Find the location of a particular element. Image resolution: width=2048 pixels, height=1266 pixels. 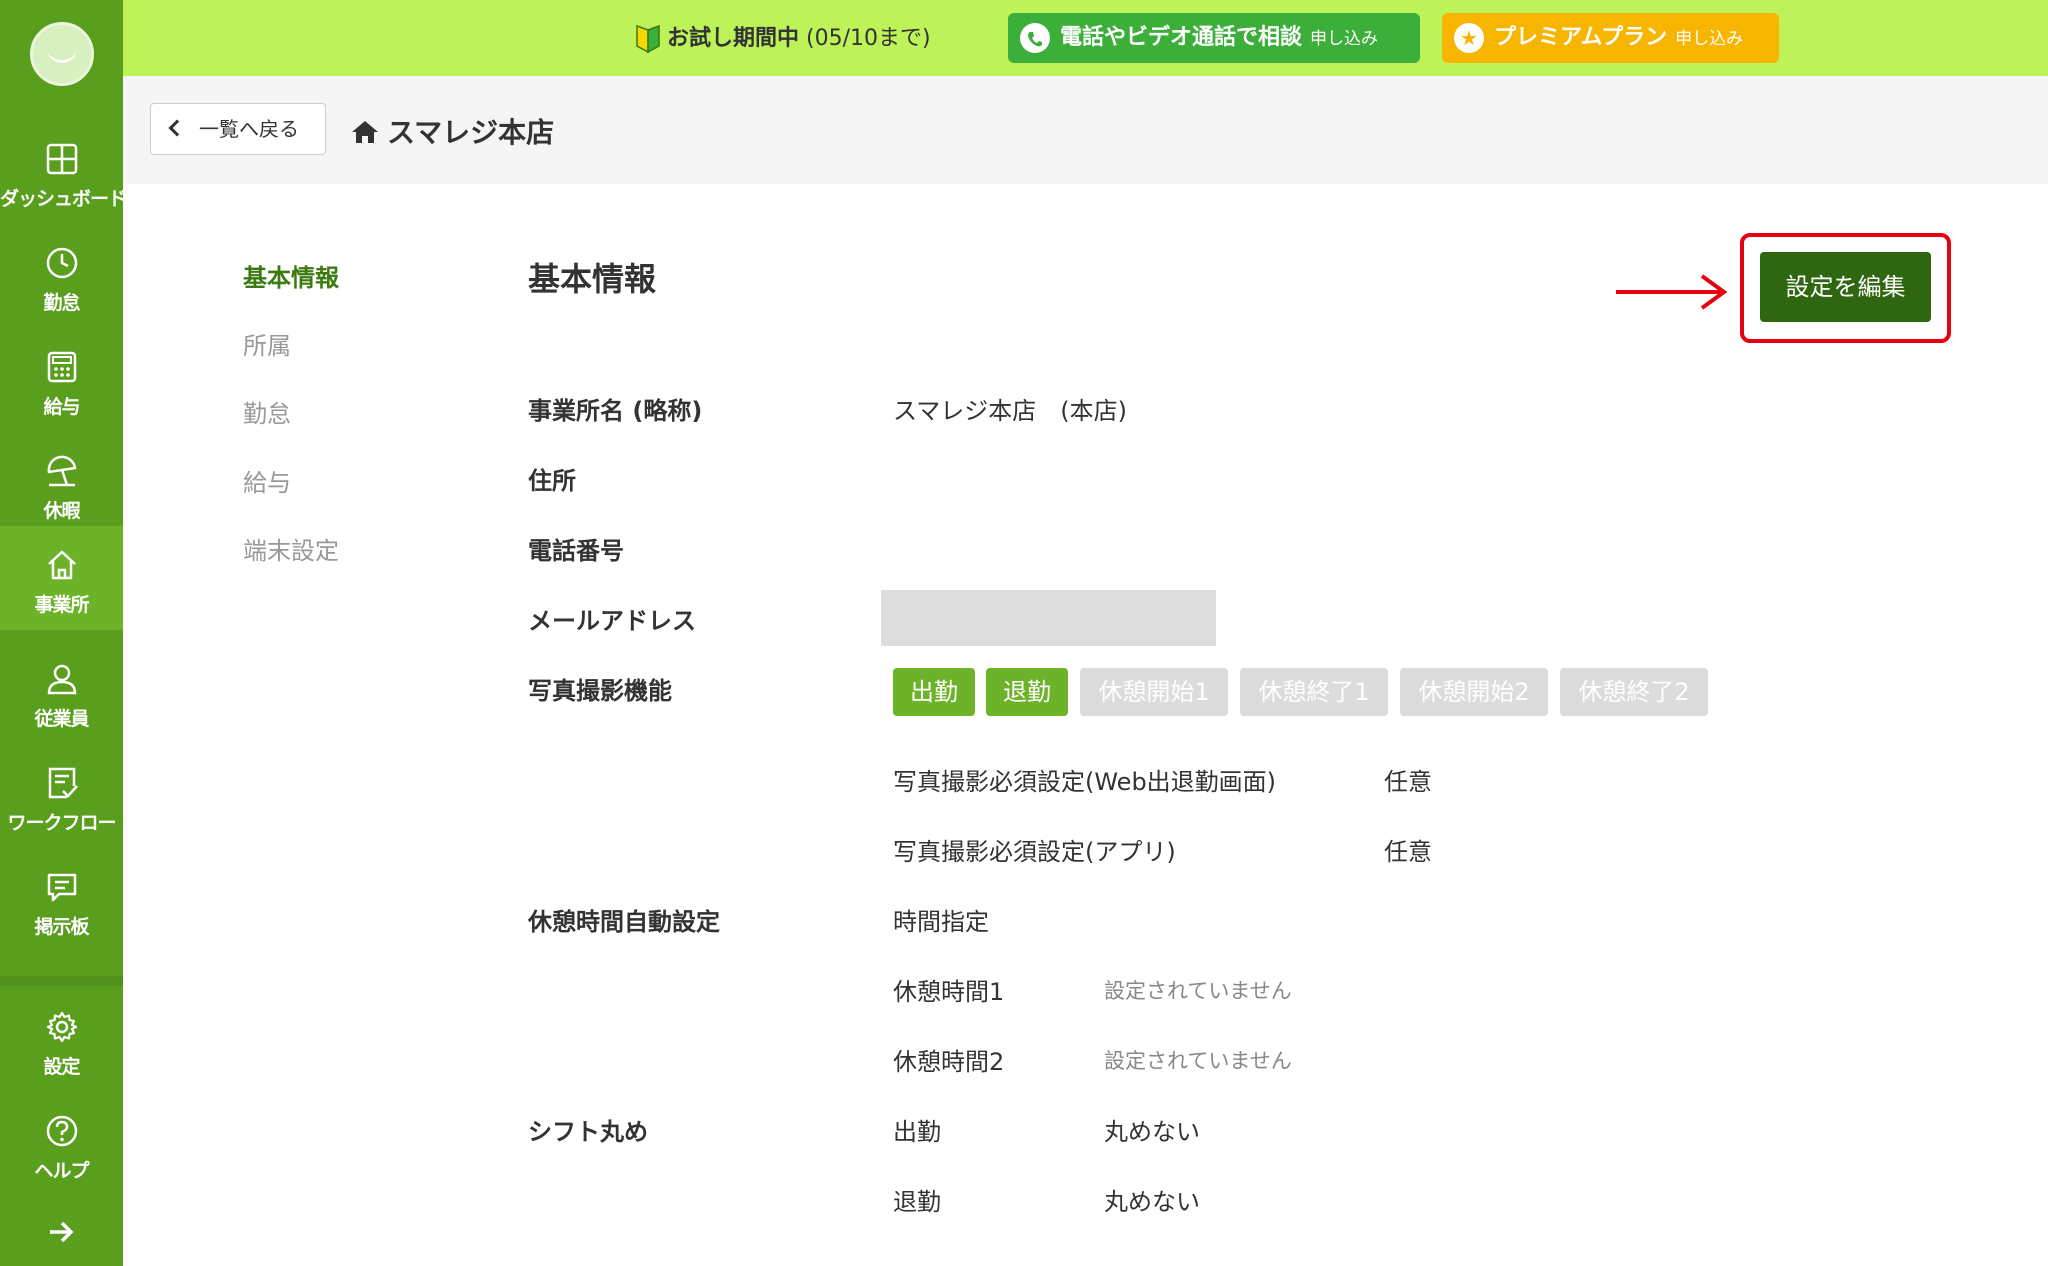

shift-in-value: 丸めない is located at coordinates (1152, 1132).